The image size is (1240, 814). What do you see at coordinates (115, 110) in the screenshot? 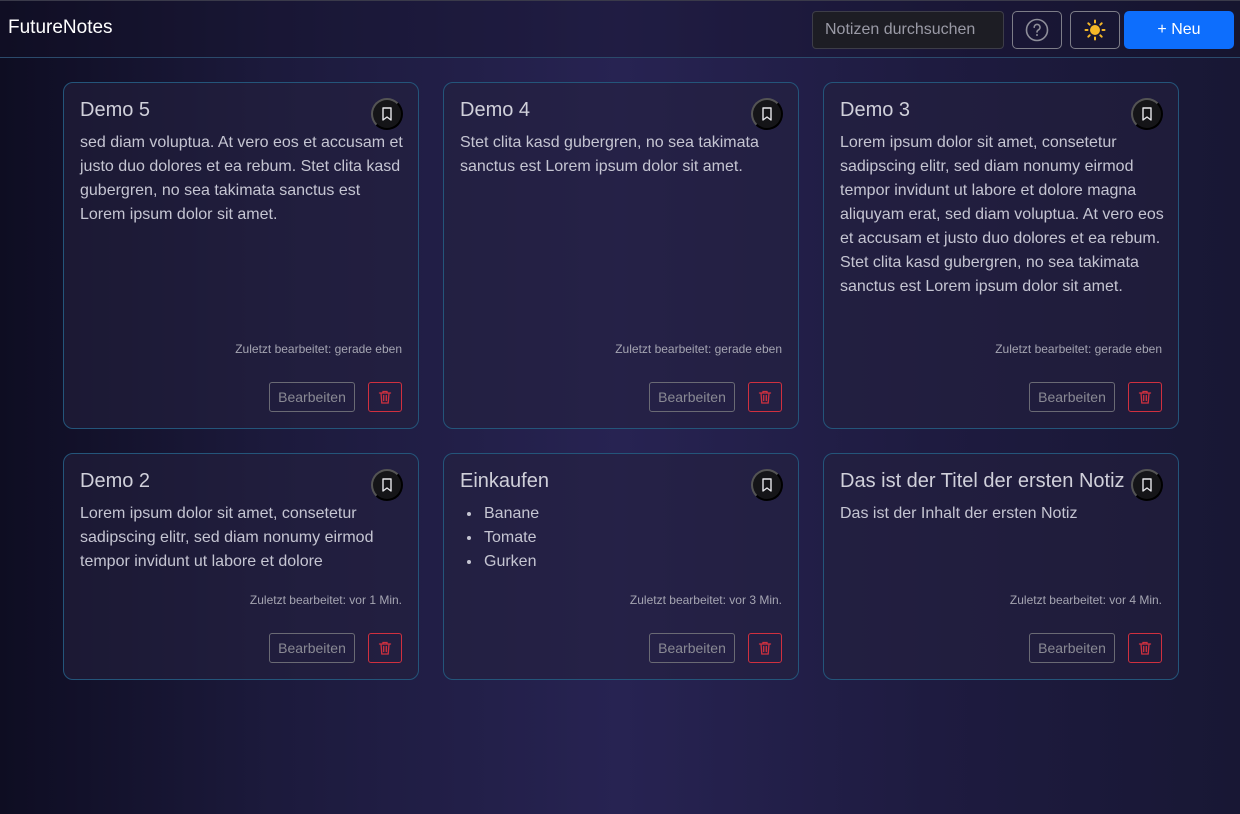
I see `note-title: Demo 5` at bounding box center [115, 110].